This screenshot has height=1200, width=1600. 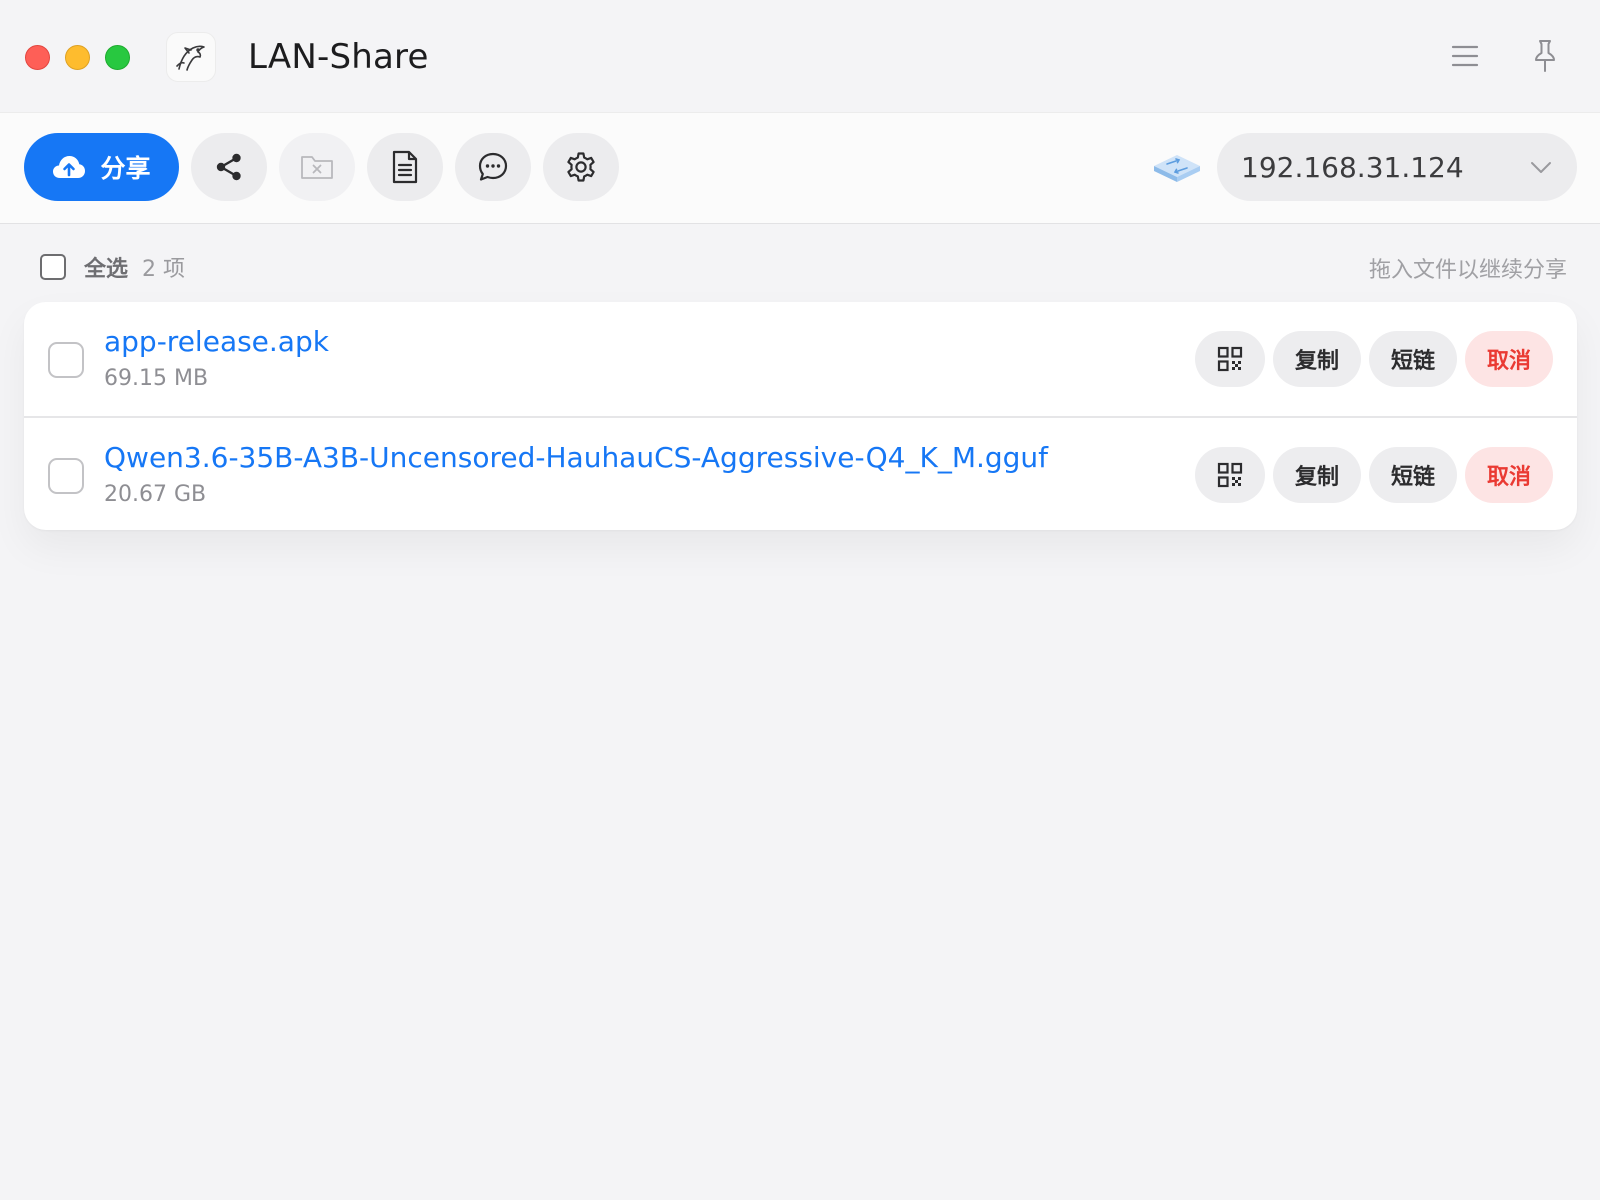 I want to click on select-all-row: 全选 2 项, so click(x=112, y=267).